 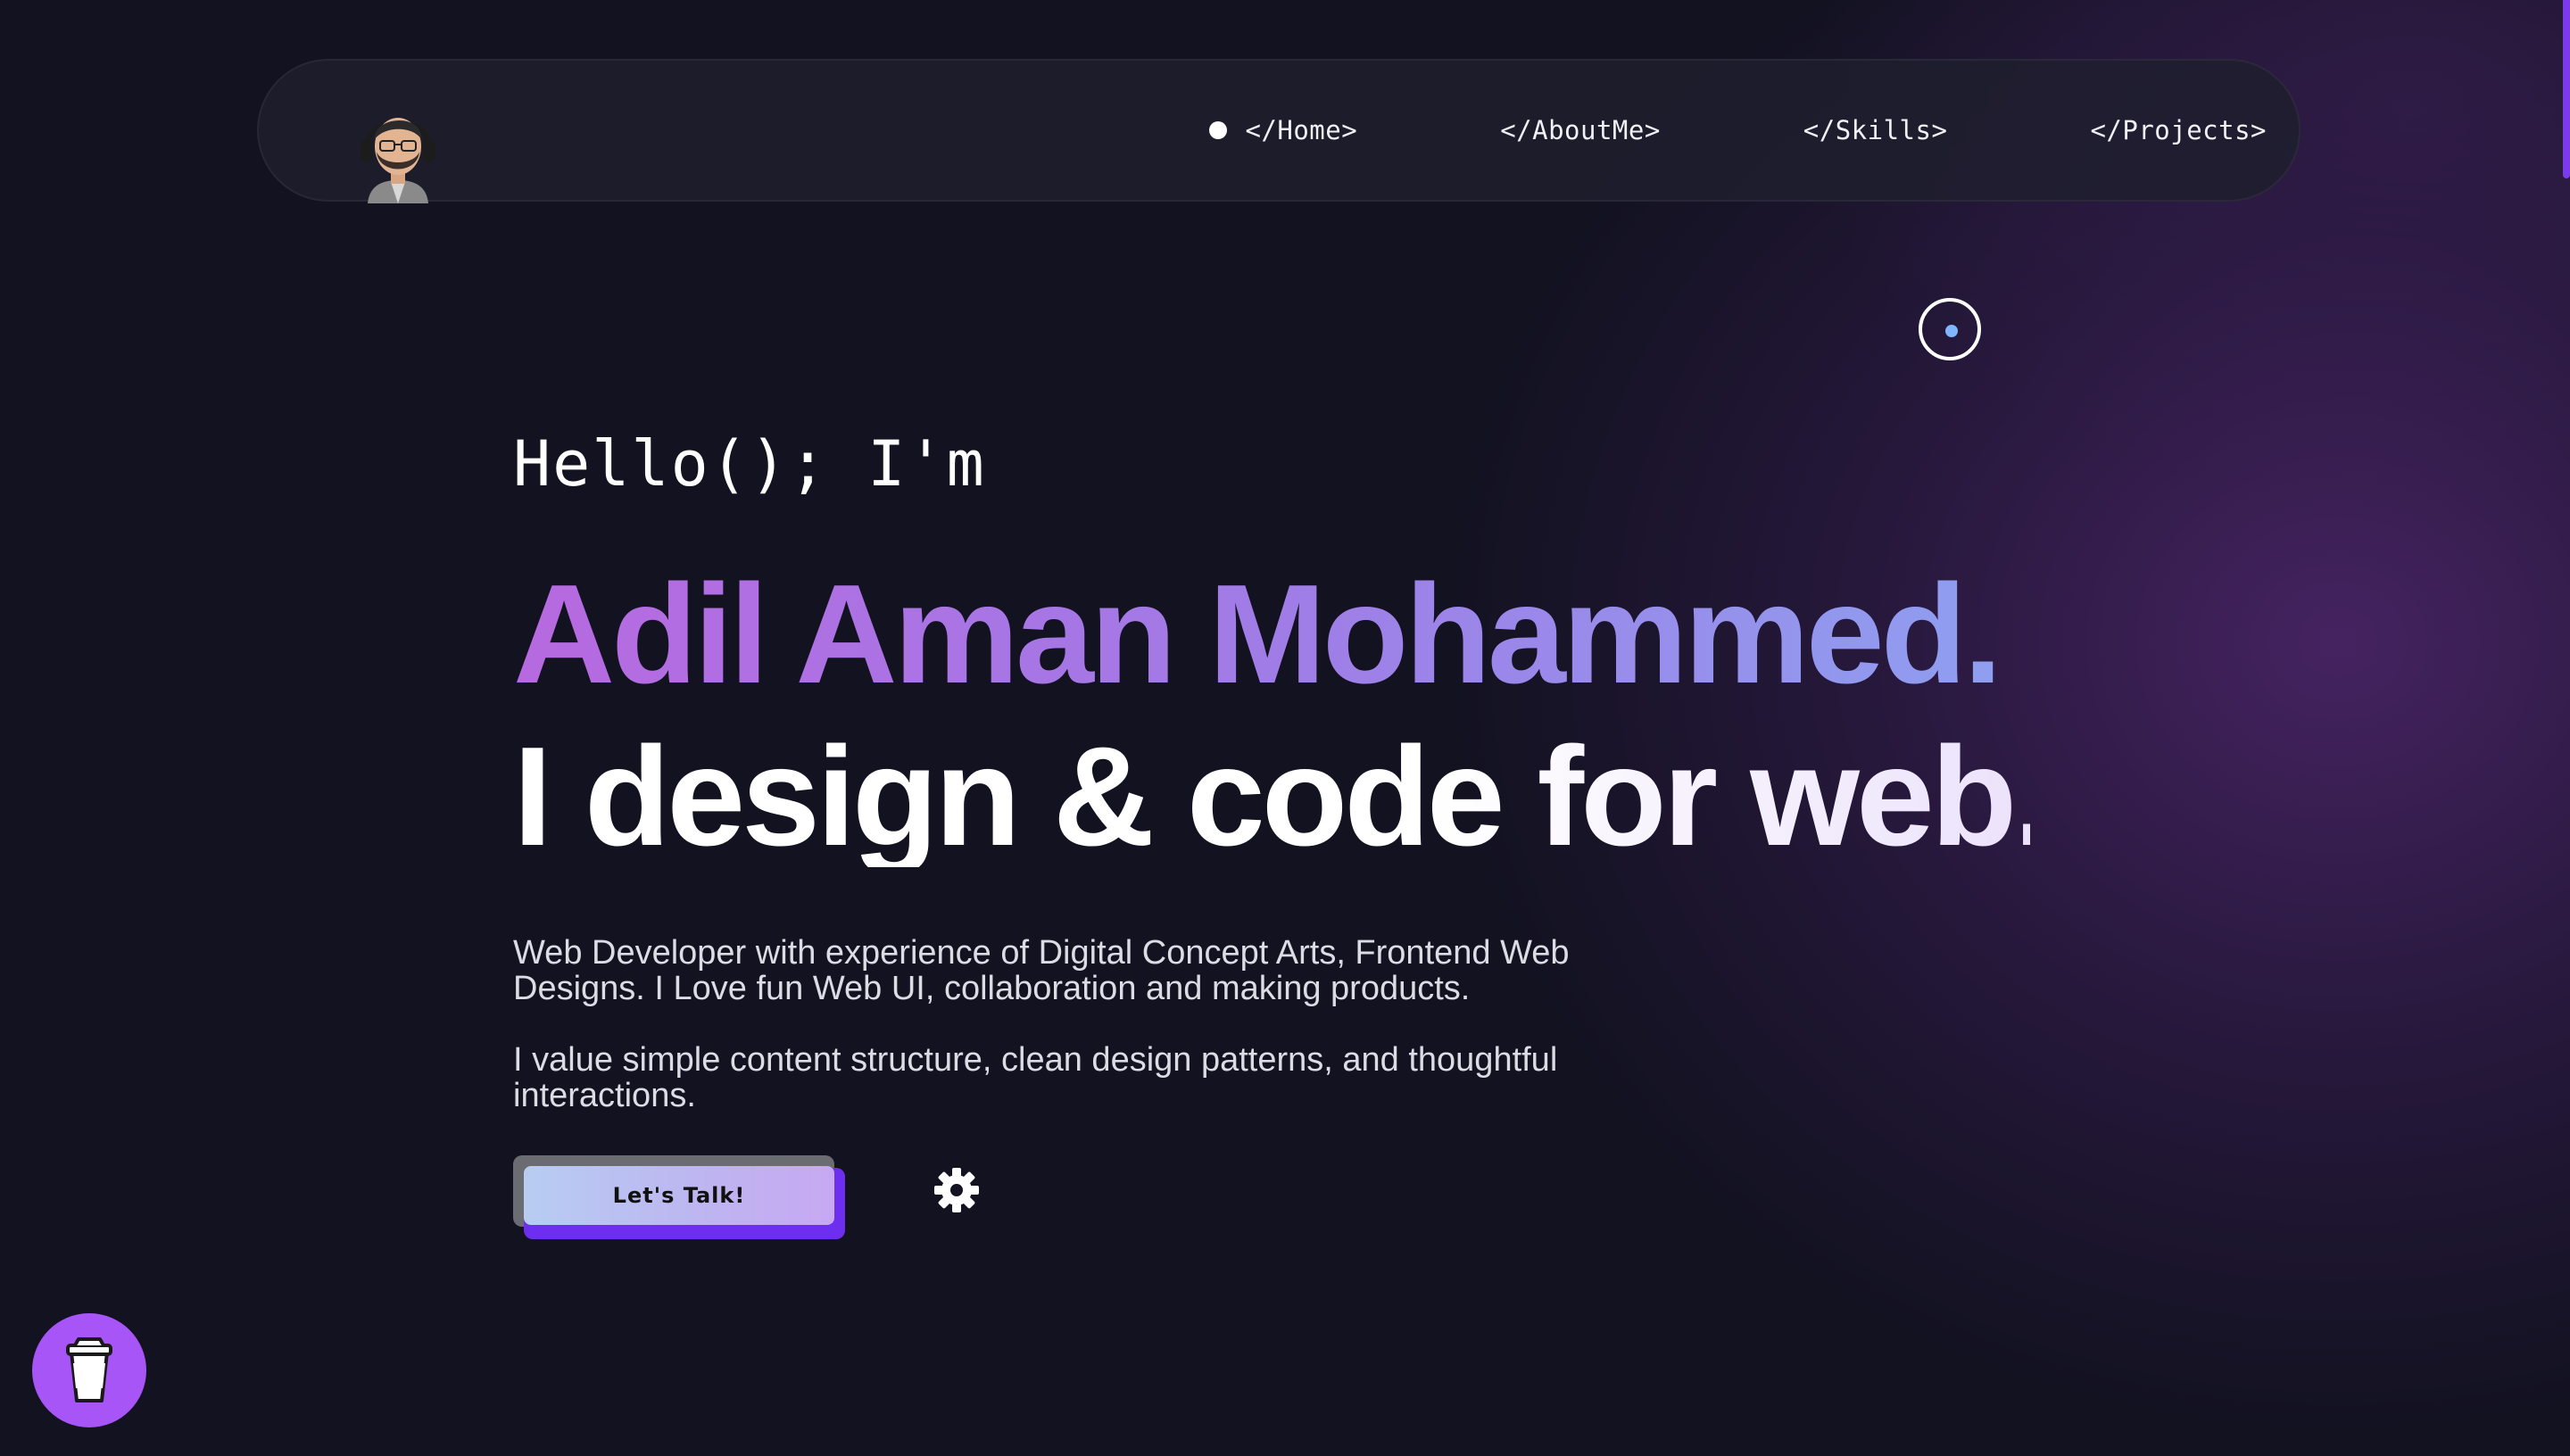 I want to click on avatar, so click(x=398, y=151).